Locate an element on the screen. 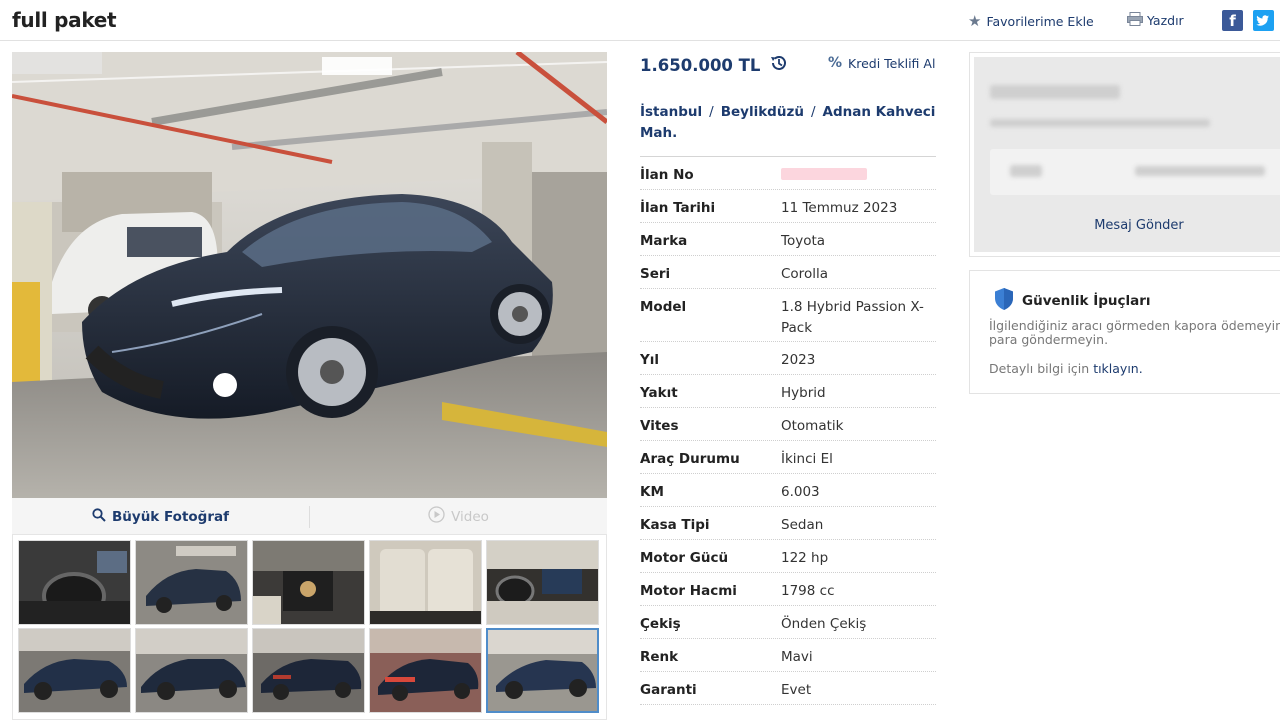  listing-title: full paket is located at coordinates (64, 20).